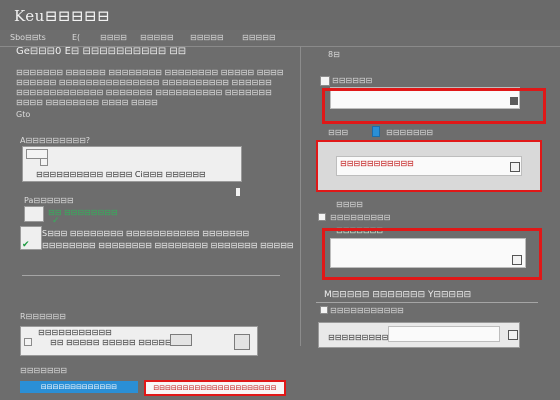  Describe the element at coordinates (242, 342) in the screenshot. I see `section3-dropdown-button` at that location.